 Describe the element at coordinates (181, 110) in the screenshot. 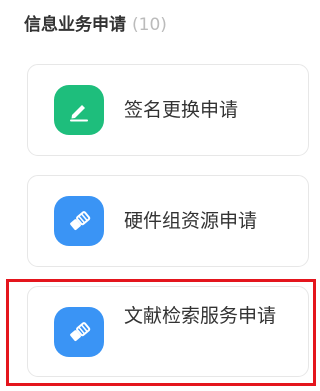

I see `card-label: 签名更换申请` at that location.